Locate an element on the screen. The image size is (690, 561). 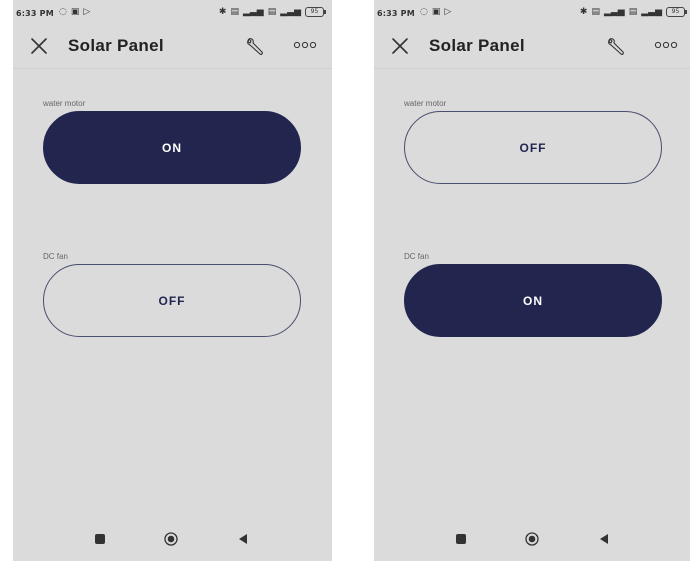
water-motor-toggle: OFF is located at coordinates (533, 147).